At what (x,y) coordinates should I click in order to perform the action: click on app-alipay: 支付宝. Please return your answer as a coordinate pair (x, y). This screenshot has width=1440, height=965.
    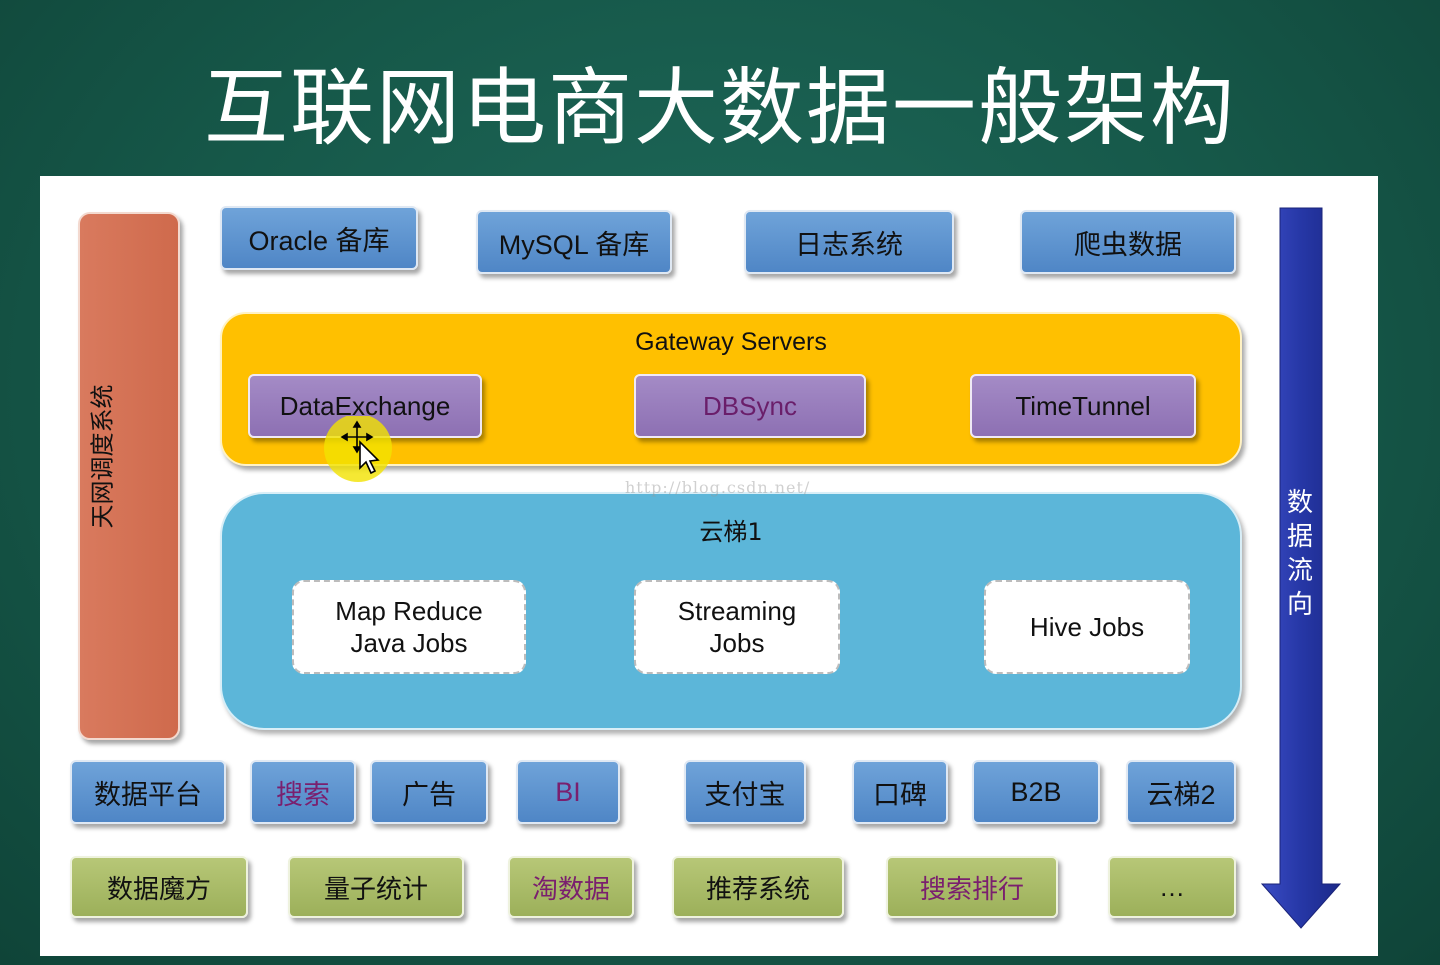
    Looking at the image, I should click on (745, 792).